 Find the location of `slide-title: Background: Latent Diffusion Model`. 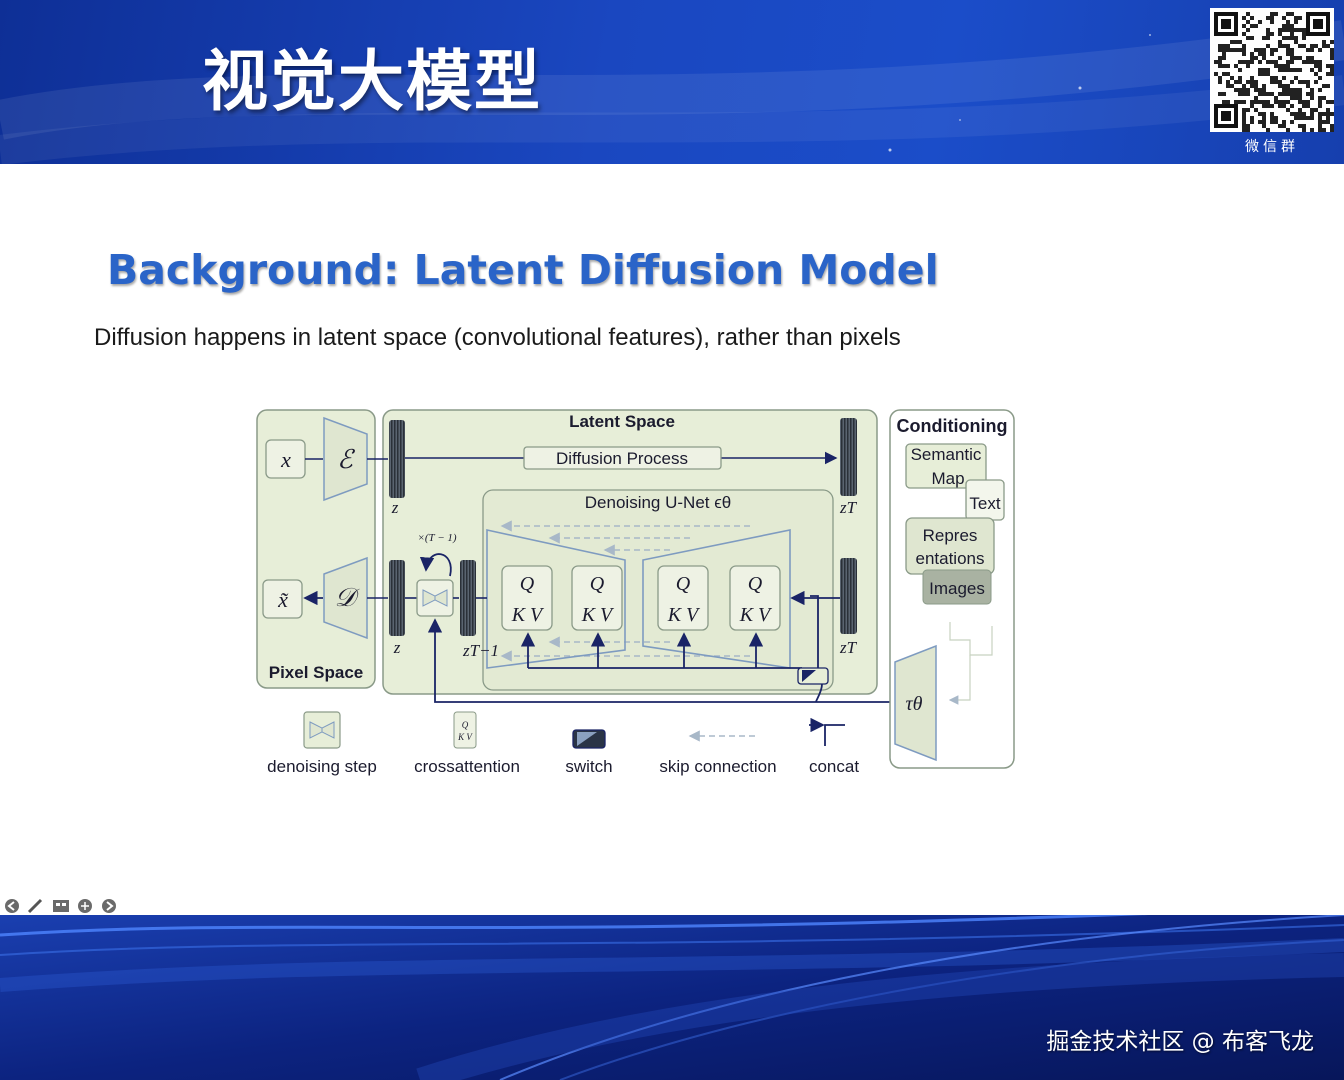

slide-title: Background: Latent Diffusion Model is located at coordinates (523, 270).